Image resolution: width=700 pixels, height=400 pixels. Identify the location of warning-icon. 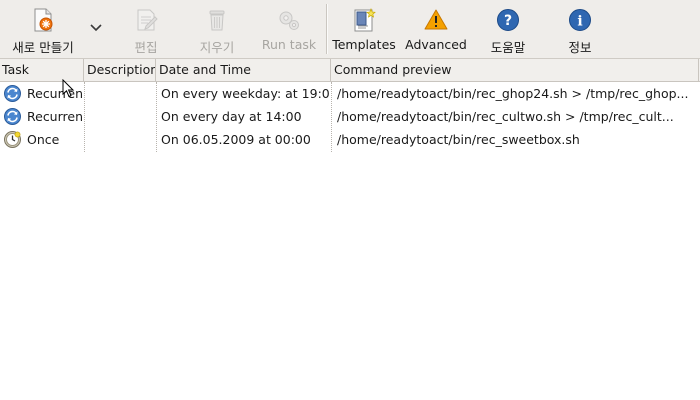
(436, 20).